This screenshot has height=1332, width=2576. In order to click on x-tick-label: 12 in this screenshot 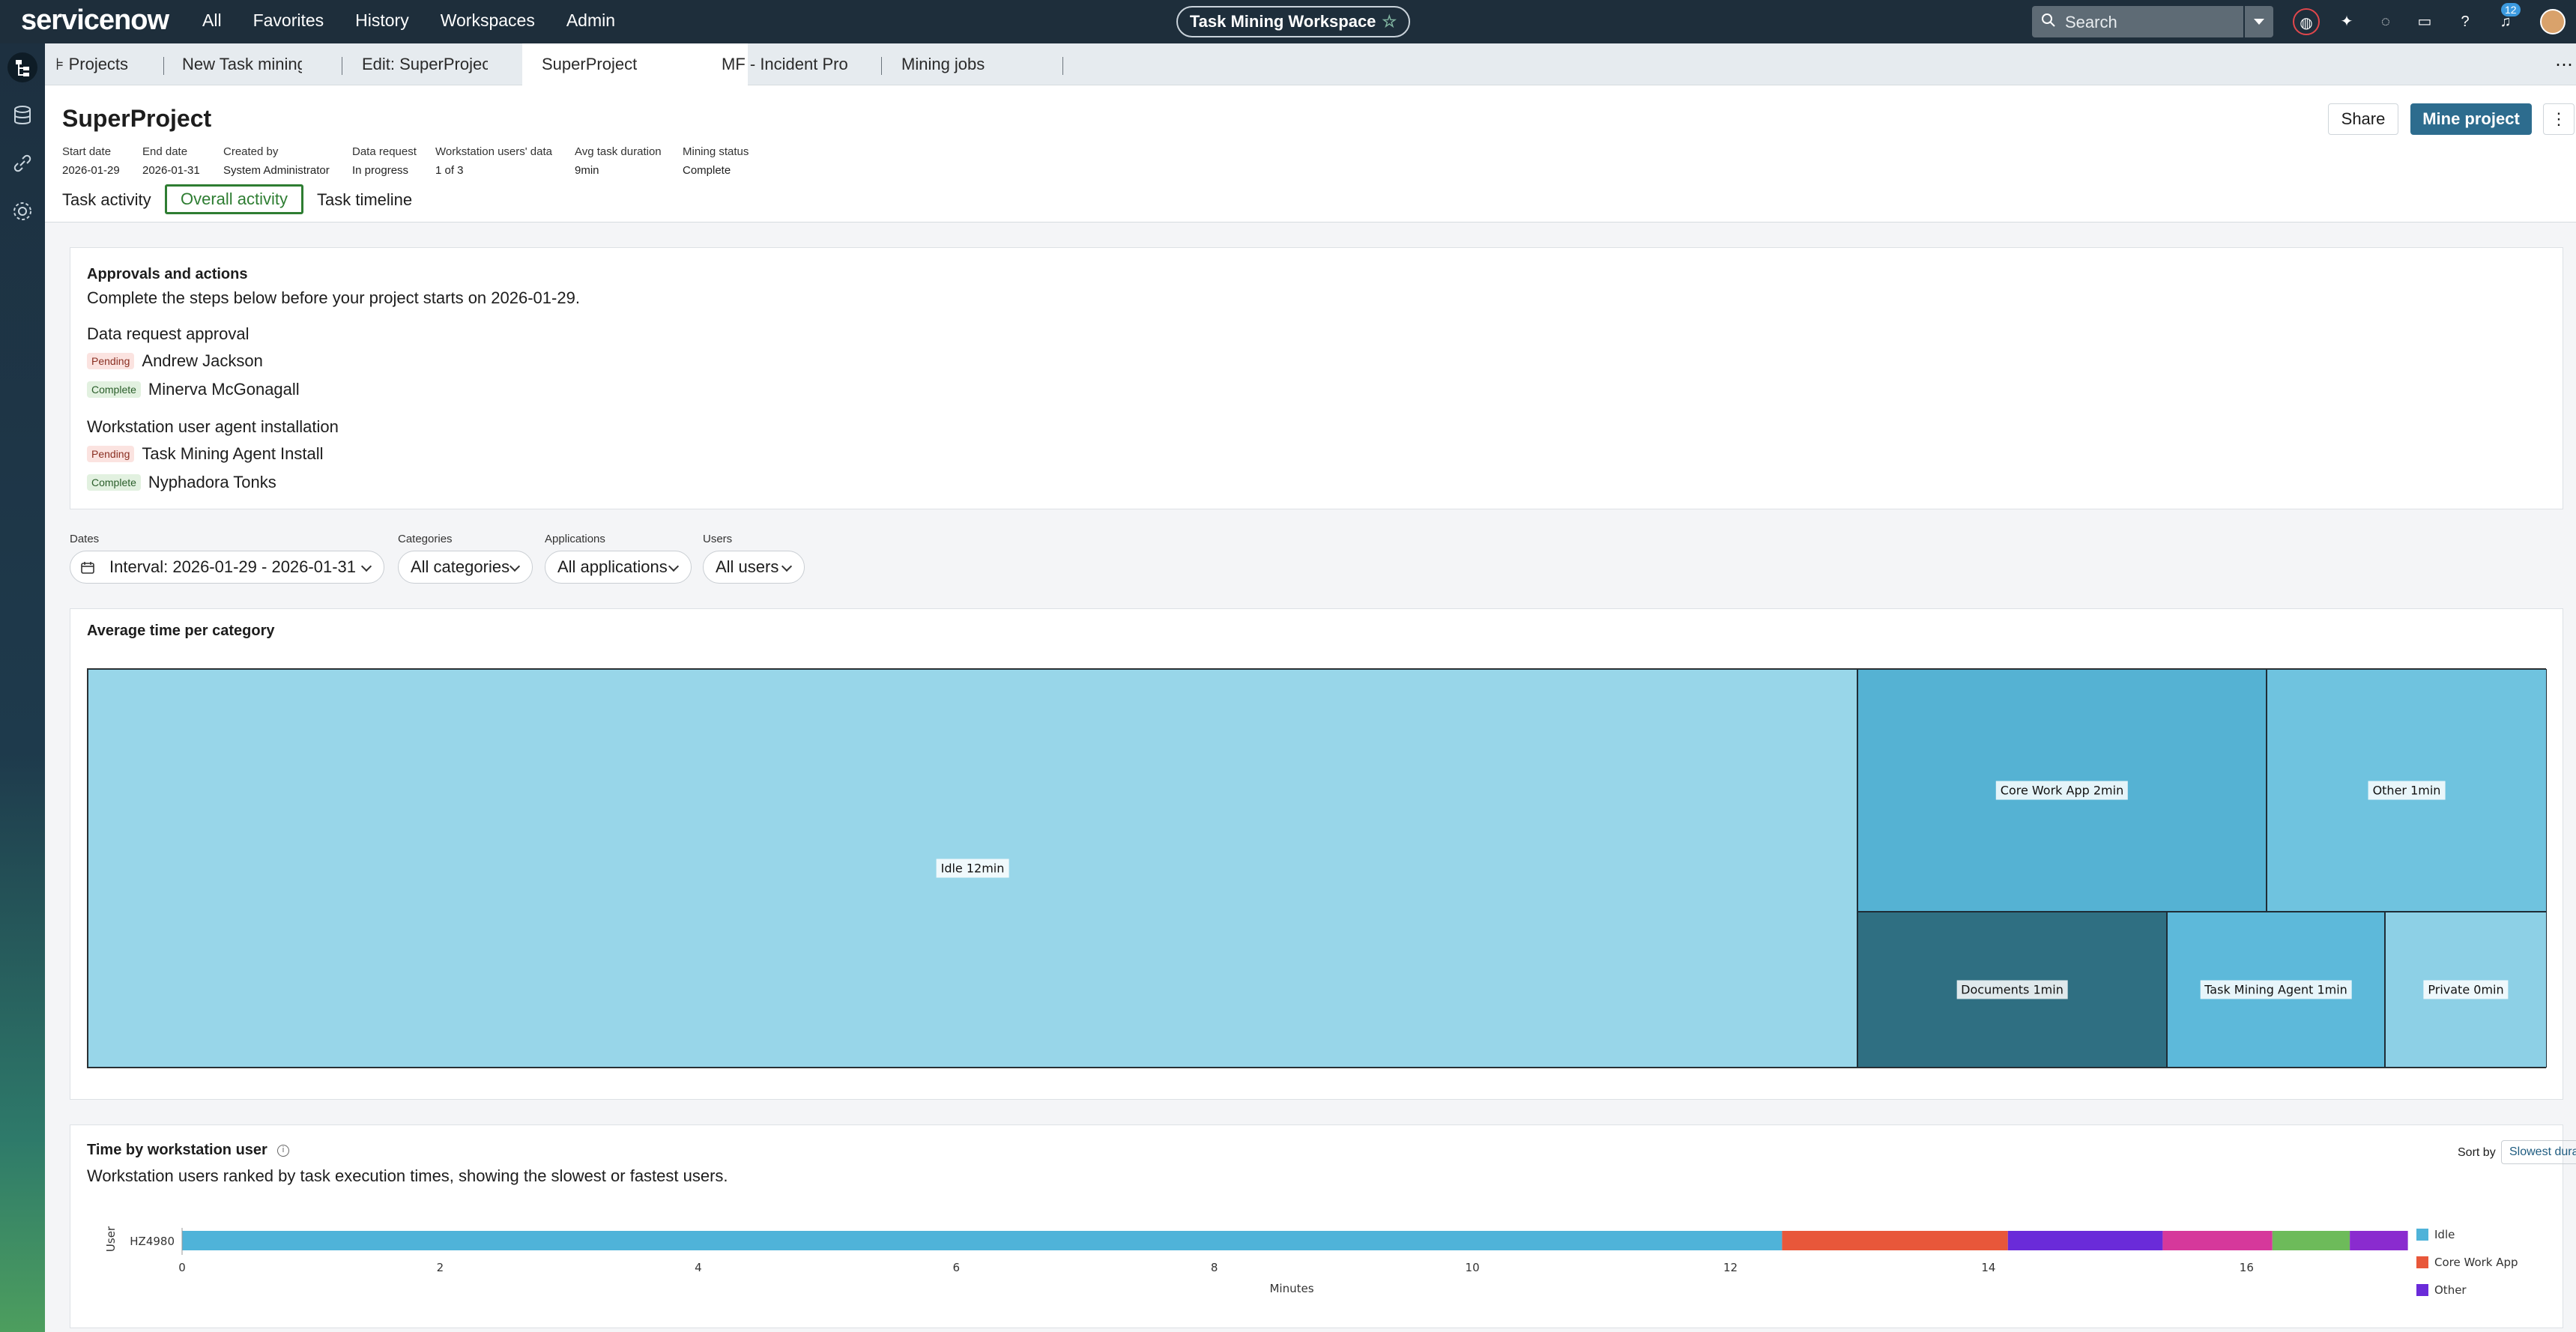, I will do `click(1730, 1267)`.